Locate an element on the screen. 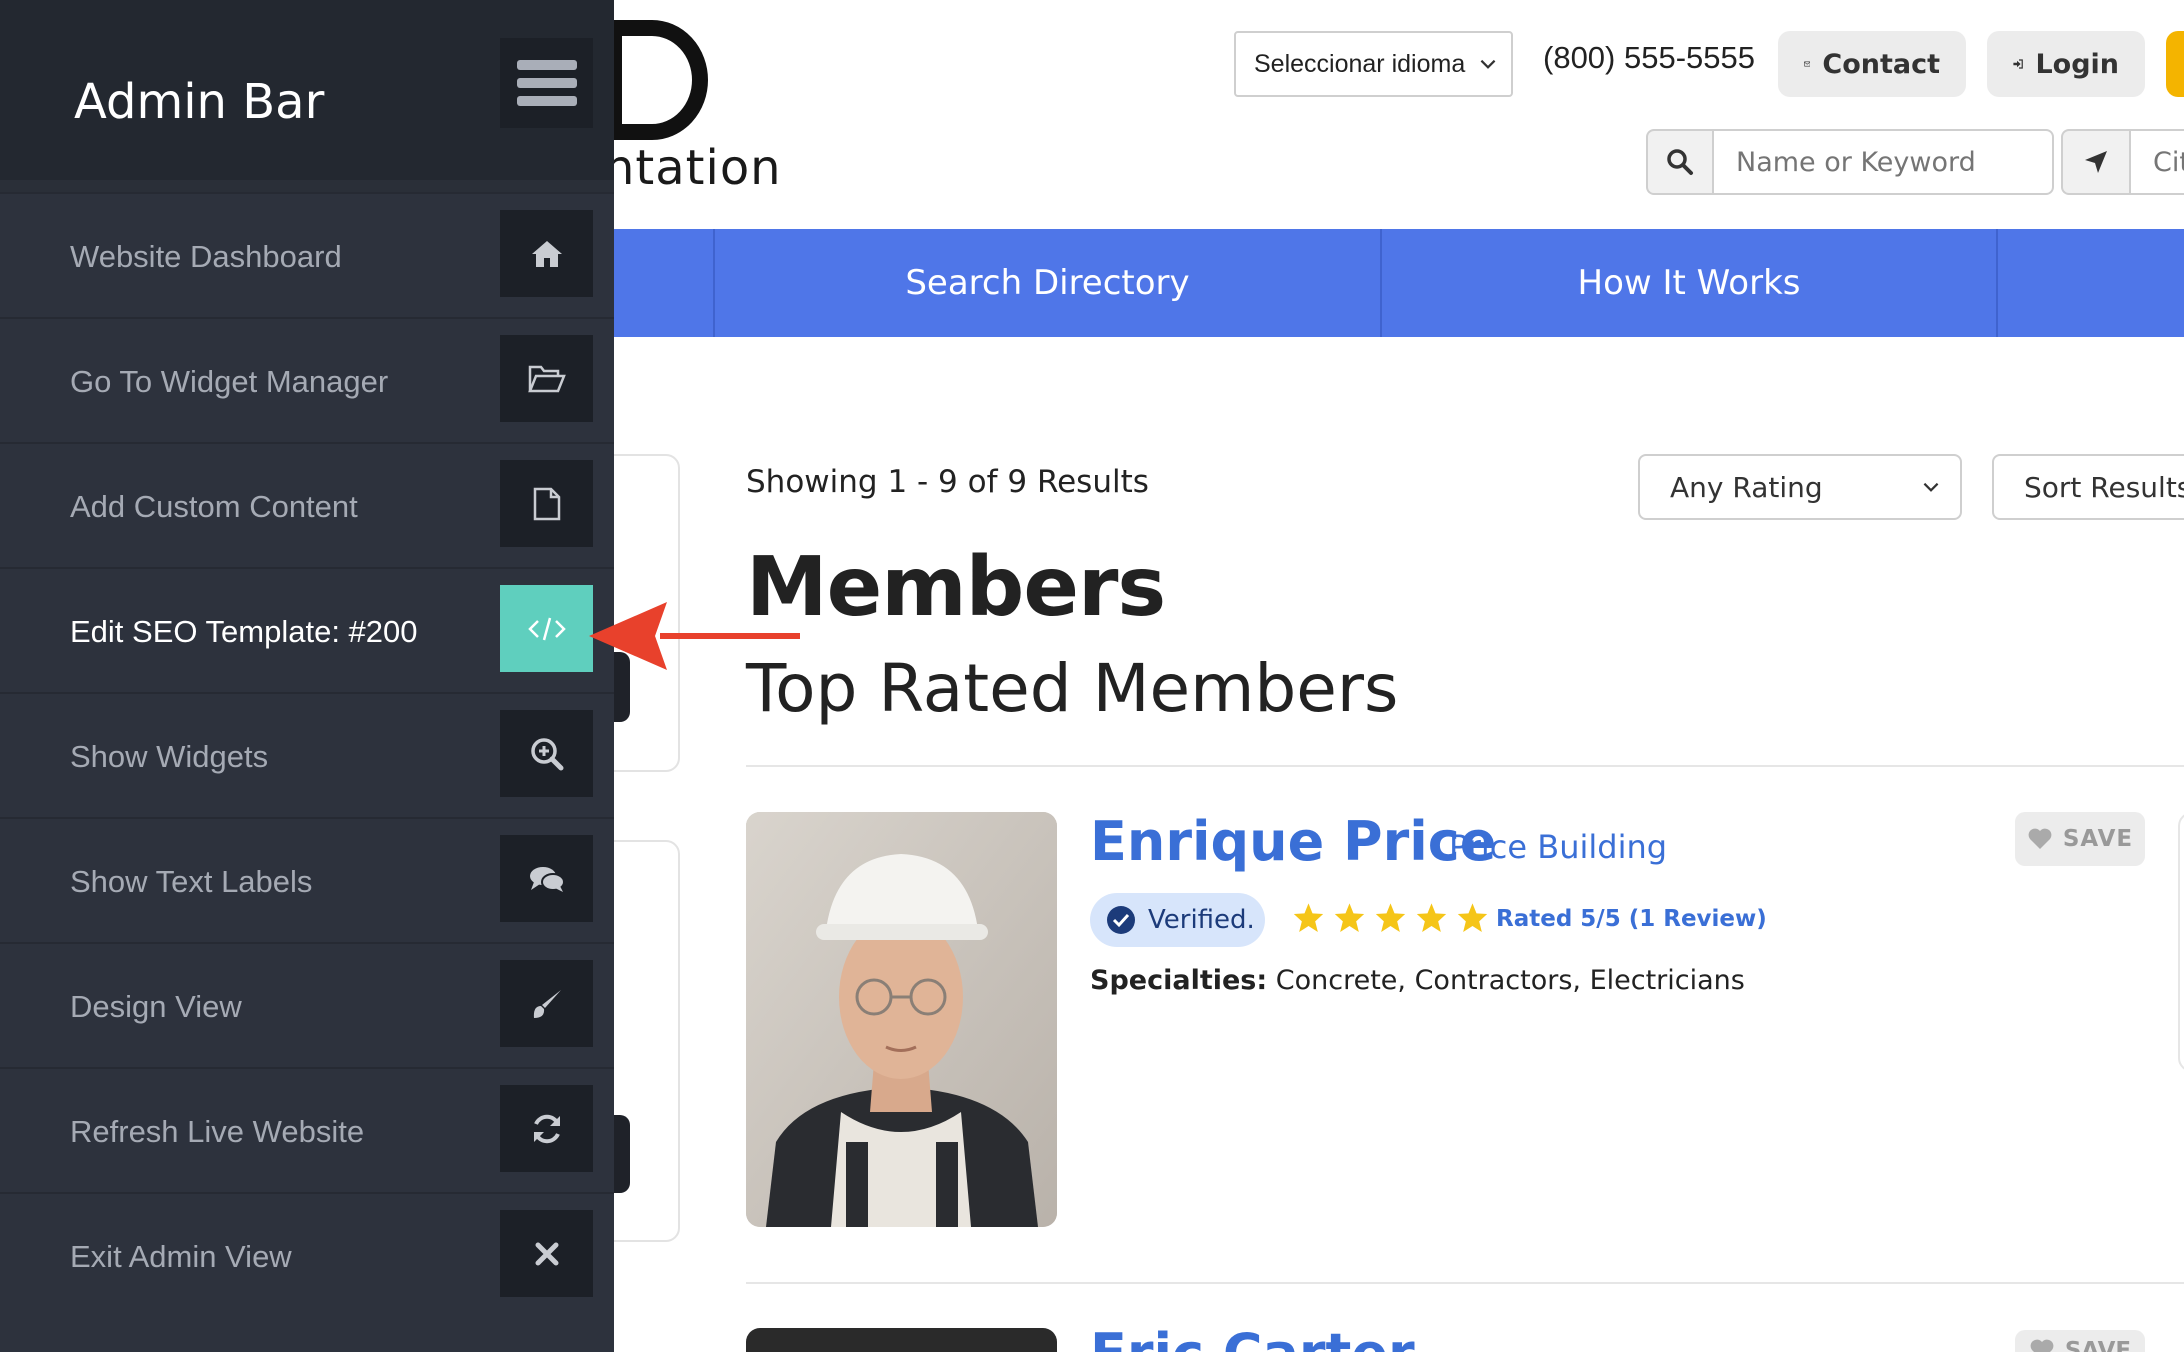 This screenshot has width=2184, height=1352. hamburger-menu-icon is located at coordinates (546, 83).